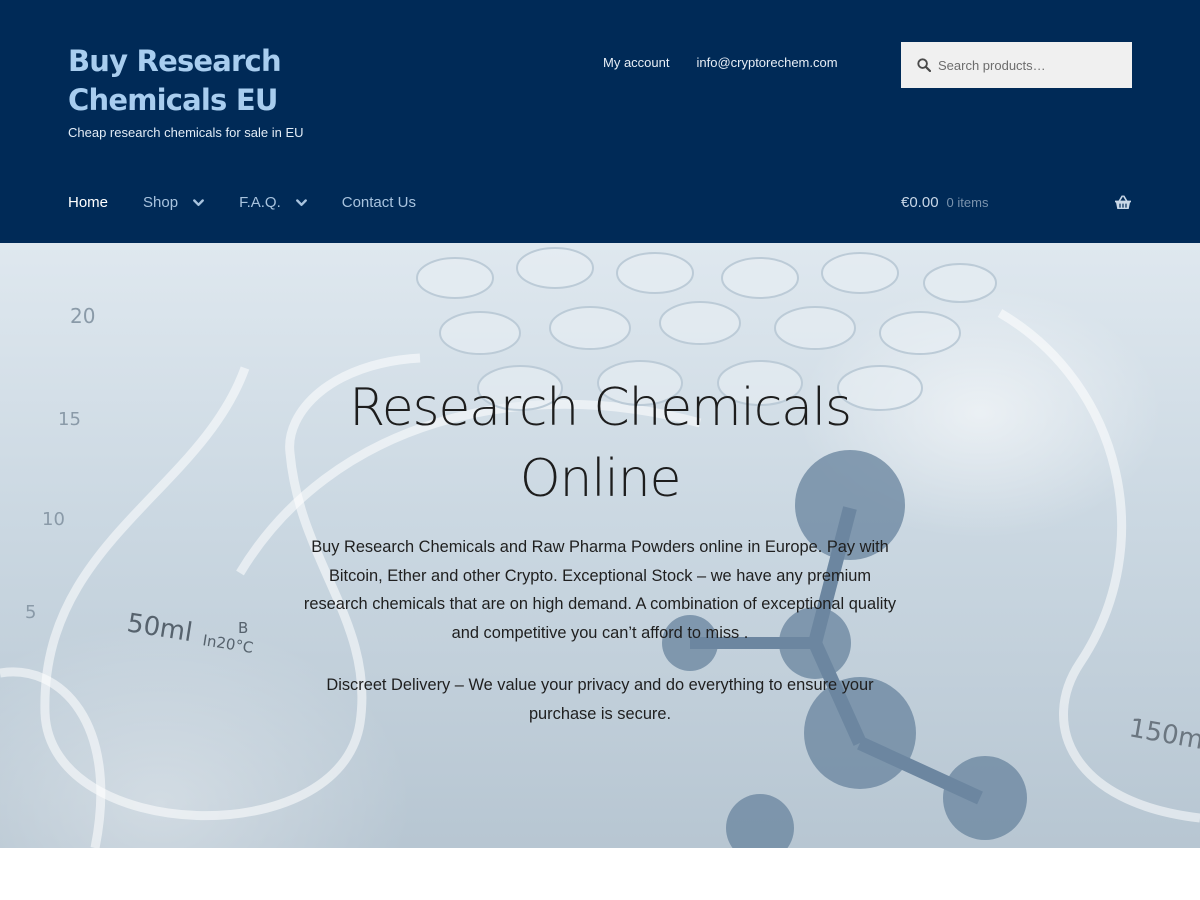 The width and height of the screenshot is (1200, 900). What do you see at coordinates (218, 81) in the screenshot?
I see `site-title: Buy Research Chemicals EU` at bounding box center [218, 81].